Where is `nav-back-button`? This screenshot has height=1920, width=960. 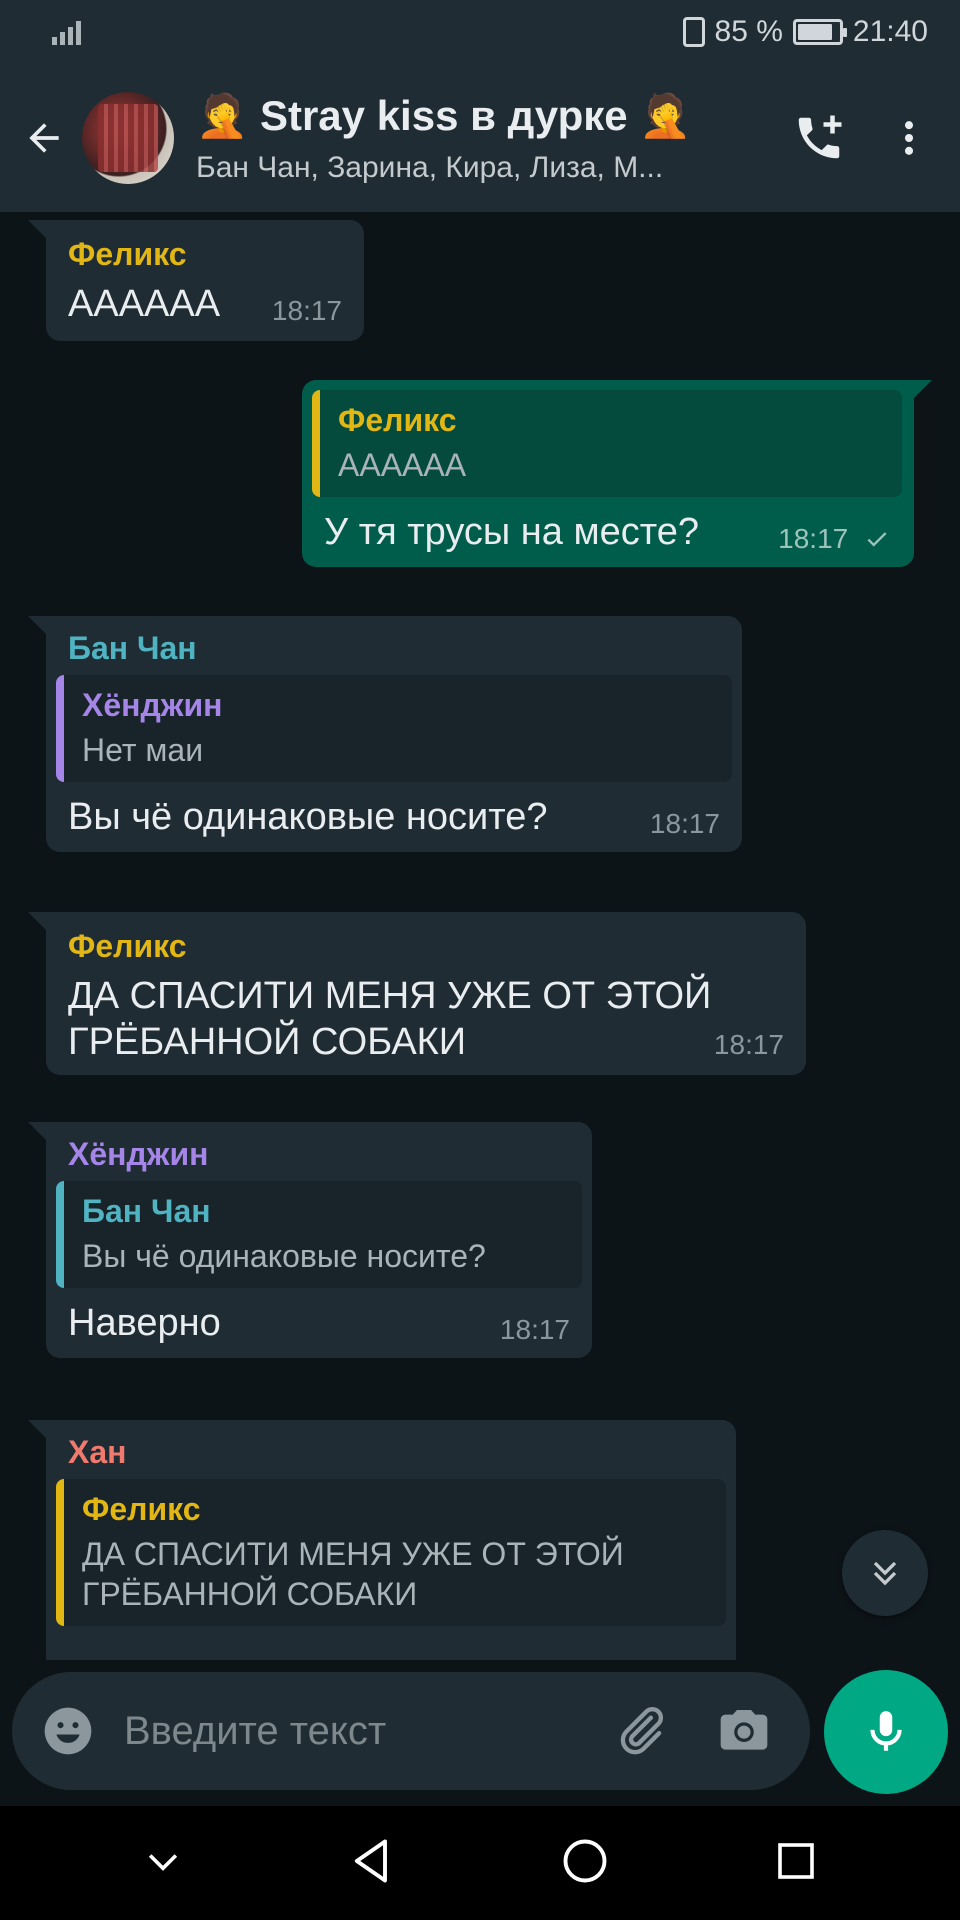
nav-back-button is located at coordinates (372, 1863).